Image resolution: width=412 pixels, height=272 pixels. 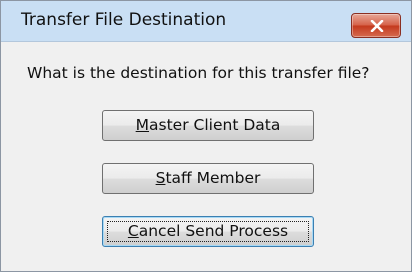 What do you see at coordinates (124, 20) in the screenshot?
I see `dialog-title: Transfer File Destination` at bounding box center [124, 20].